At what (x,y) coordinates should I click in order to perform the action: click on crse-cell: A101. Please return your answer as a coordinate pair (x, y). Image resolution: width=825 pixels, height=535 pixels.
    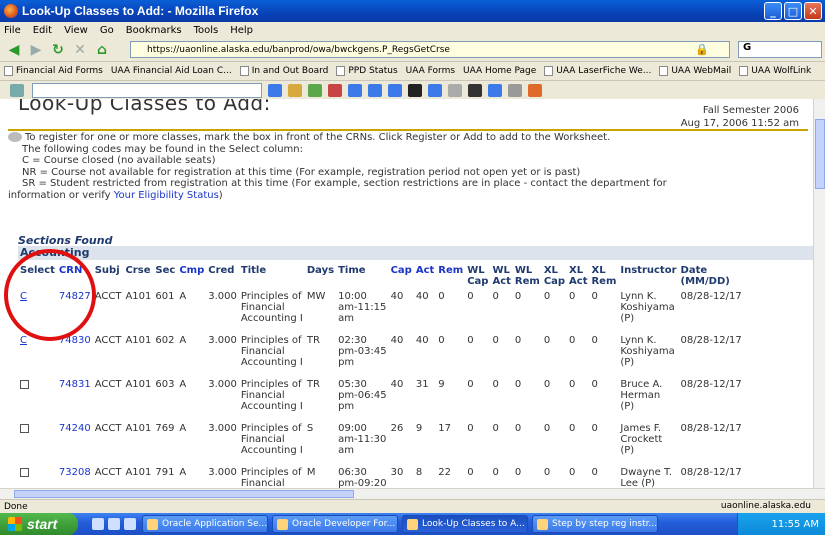
    Looking at the image, I should click on (138, 340).